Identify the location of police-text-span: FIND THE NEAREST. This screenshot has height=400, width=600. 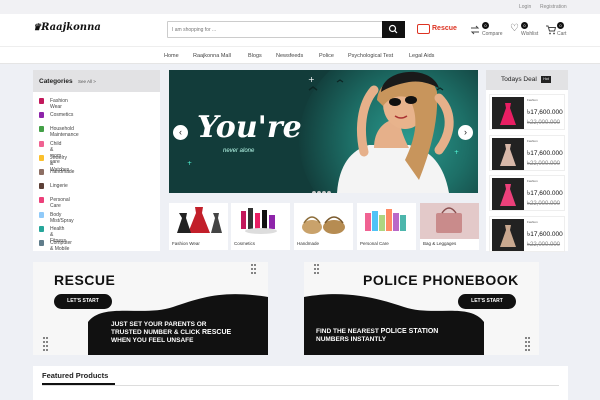
(348, 331).